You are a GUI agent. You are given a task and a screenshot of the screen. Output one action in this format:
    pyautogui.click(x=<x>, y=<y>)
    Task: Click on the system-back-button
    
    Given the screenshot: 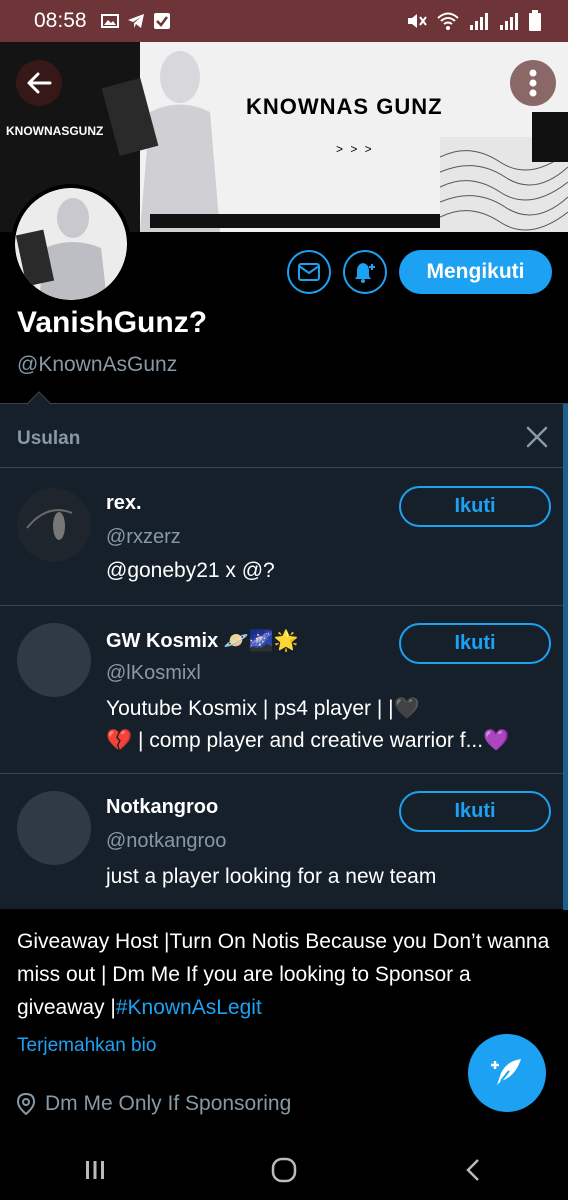 What is the action you would take?
    pyautogui.click(x=473, y=1170)
    